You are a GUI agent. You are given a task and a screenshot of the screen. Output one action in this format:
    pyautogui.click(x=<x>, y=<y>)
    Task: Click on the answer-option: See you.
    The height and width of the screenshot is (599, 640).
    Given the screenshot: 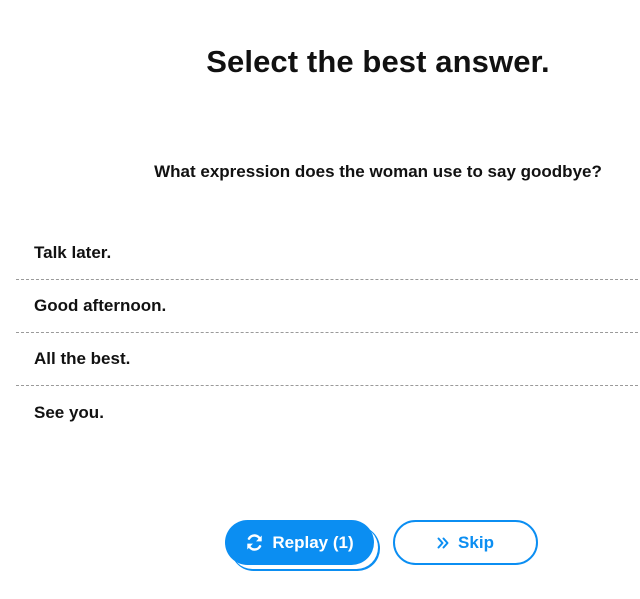 What is the action you would take?
    pyautogui.click(x=327, y=412)
    